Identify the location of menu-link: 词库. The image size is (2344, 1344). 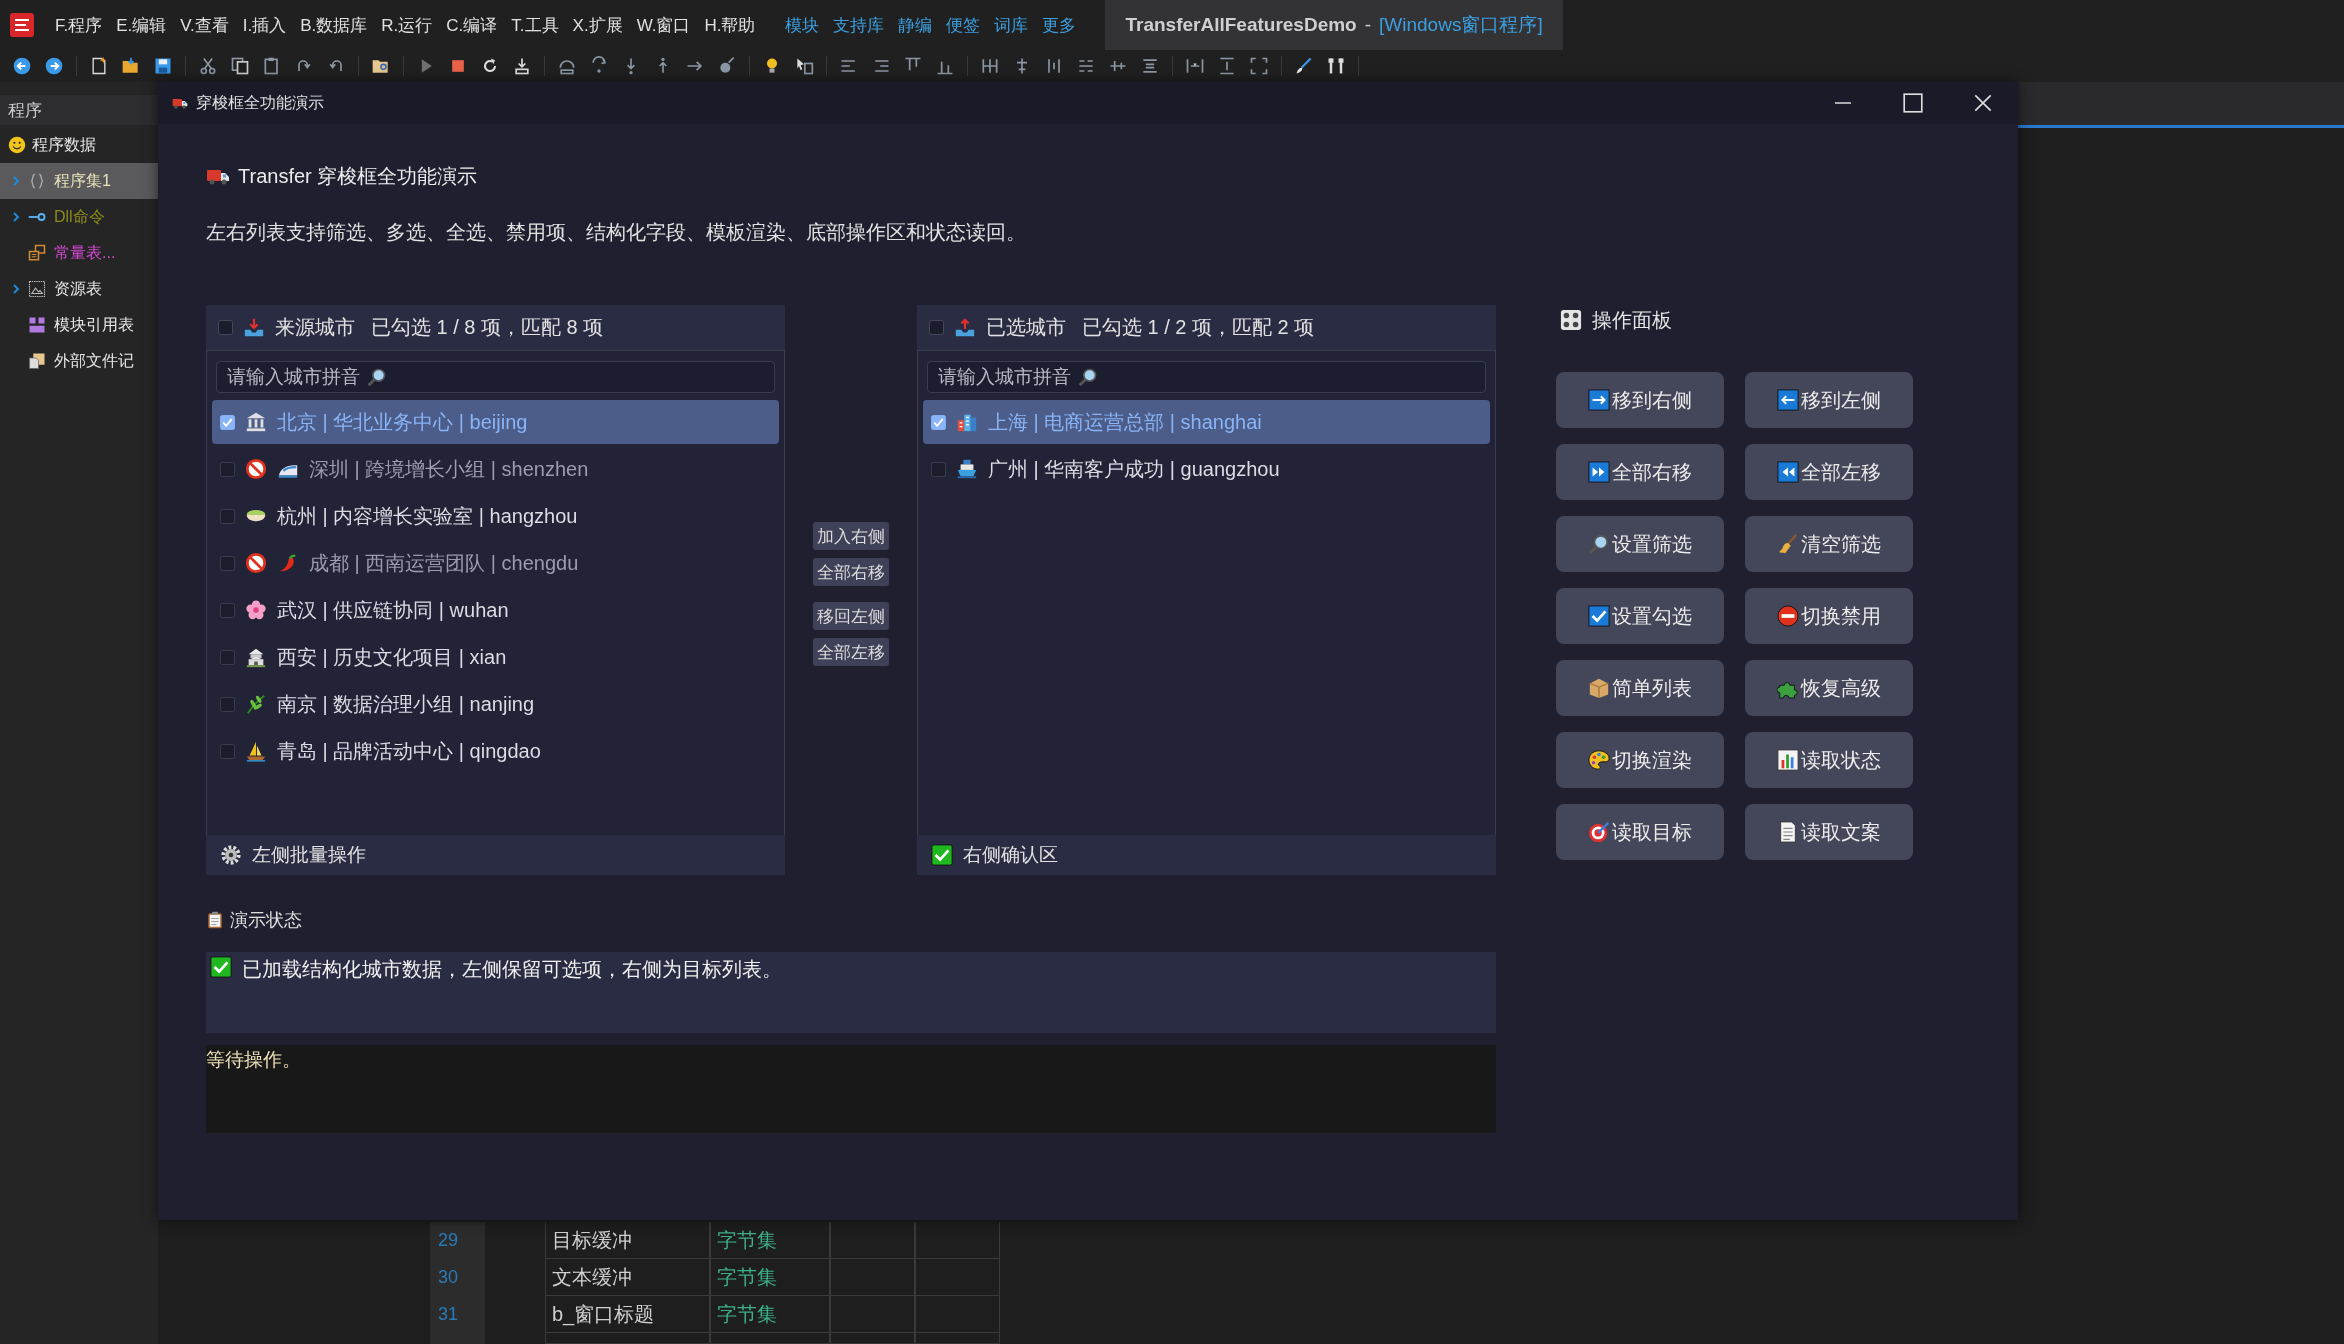
(1011, 25).